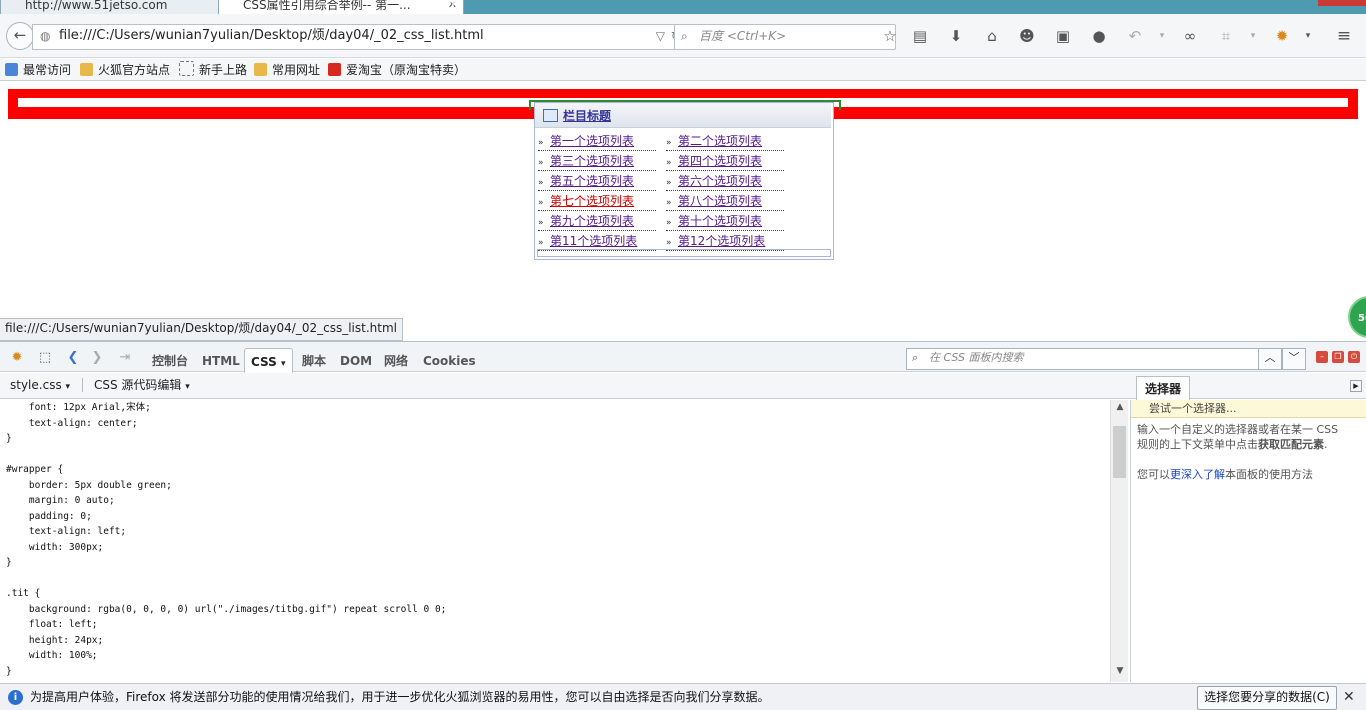 The image size is (1366, 710). I want to click on home-icon: ⌂, so click(992, 36).